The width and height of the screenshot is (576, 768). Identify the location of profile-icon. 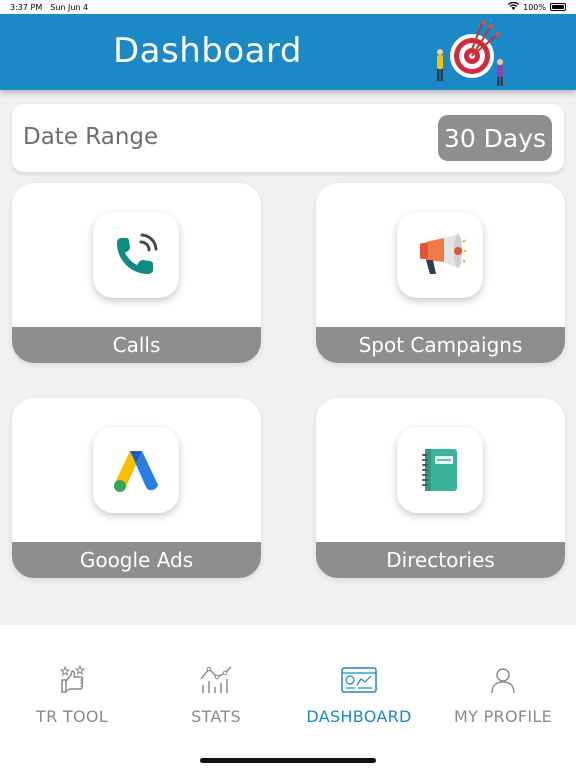
(503, 680).